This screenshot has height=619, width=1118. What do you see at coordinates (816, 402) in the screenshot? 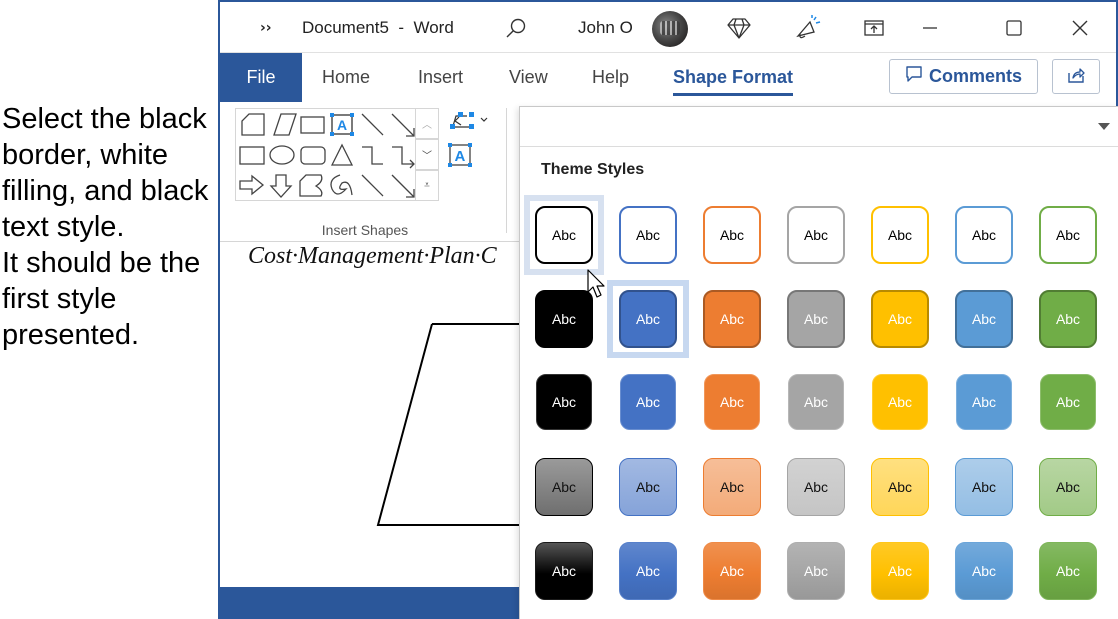
I see `style-tile-colored-fill-4: Abc` at bounding box center [816, 402].